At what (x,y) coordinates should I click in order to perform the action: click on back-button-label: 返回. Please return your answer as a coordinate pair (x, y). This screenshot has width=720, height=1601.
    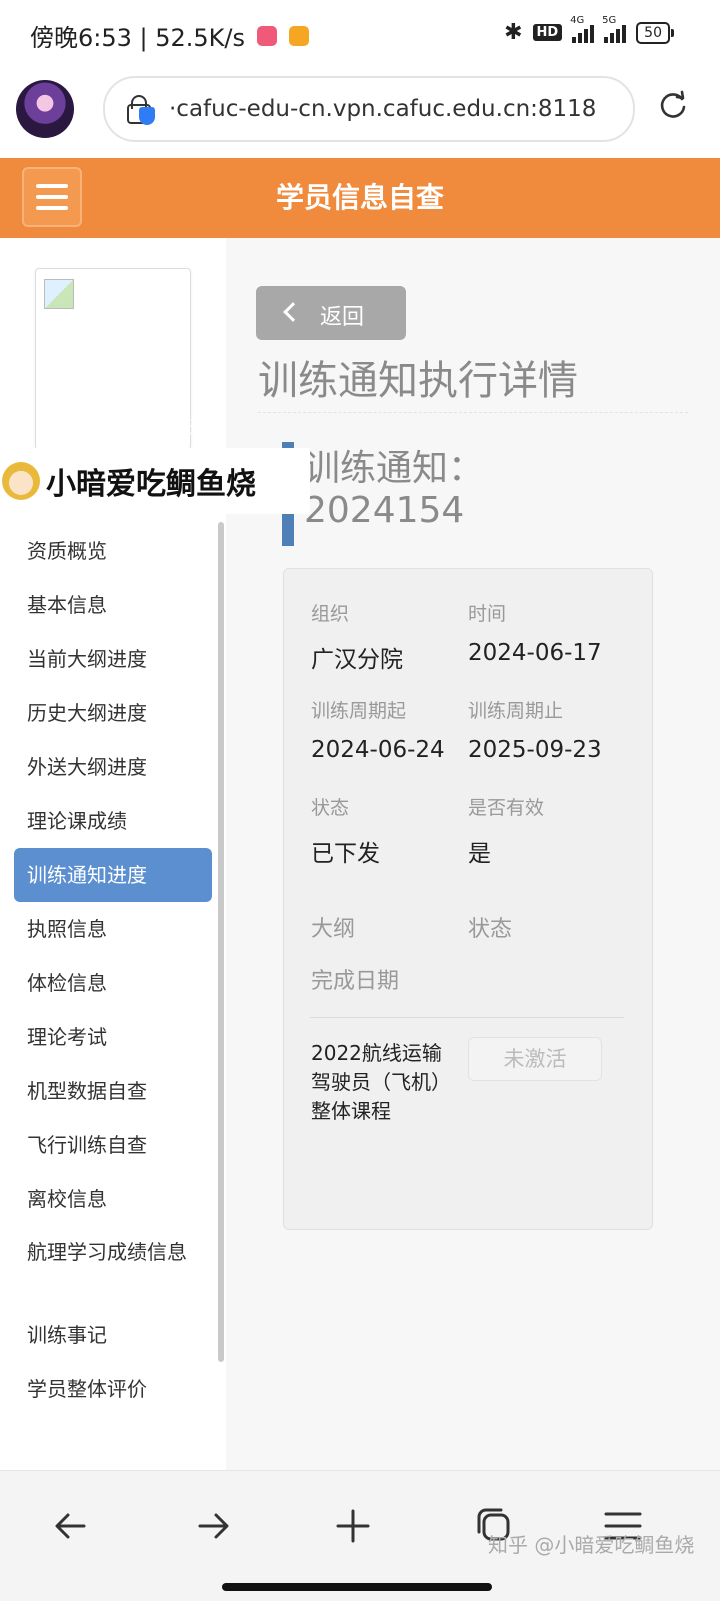
    Looking at the image, I should click on (342, 317).